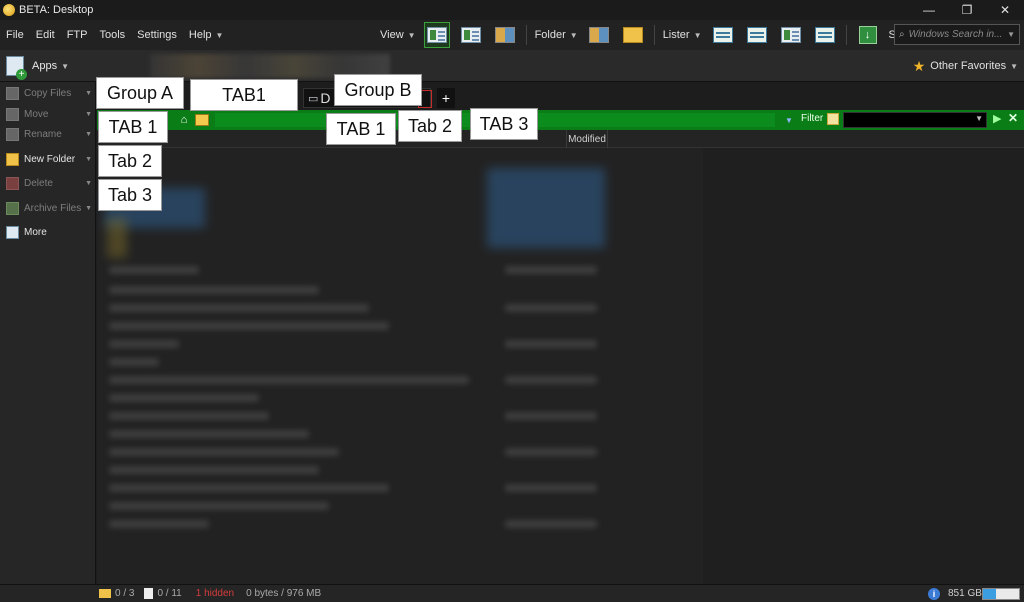  I want to click on add-tab-button: +, so click(446, 98).